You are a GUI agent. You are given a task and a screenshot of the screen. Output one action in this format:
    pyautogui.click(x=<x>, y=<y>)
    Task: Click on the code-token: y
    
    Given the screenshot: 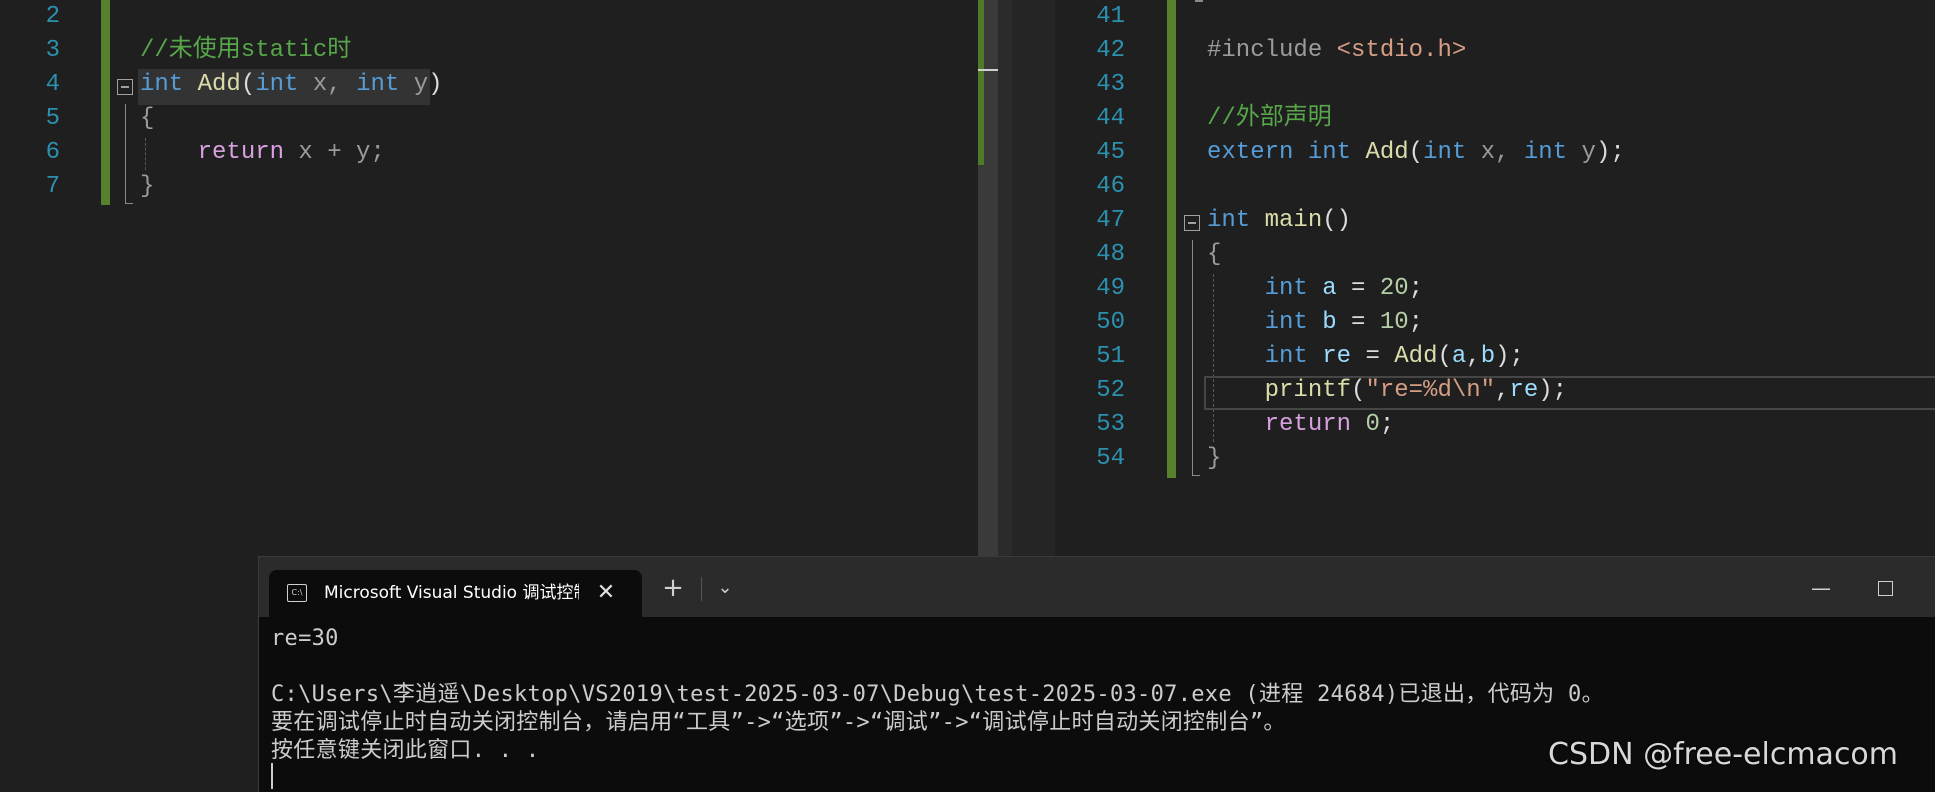 What is the action you would take?
    pyautogui.click(x=1581, y=152)
    